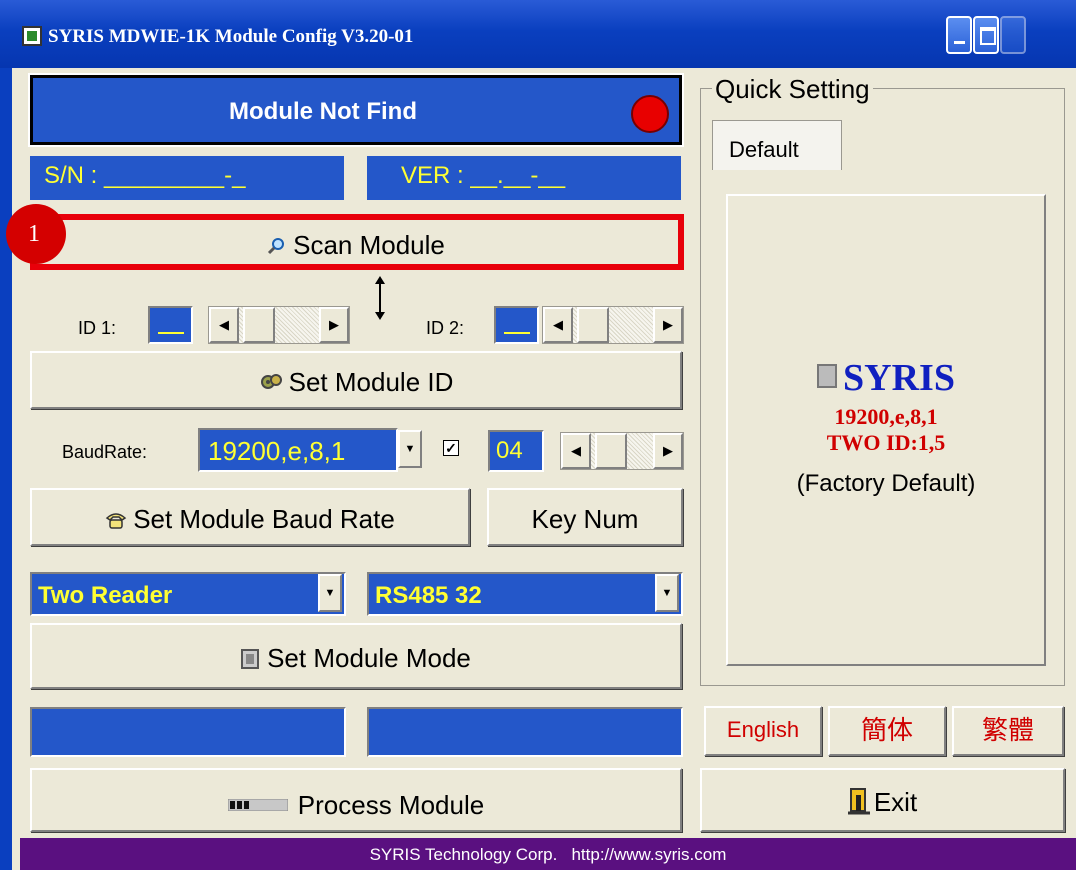 The image size is (1076, 872). What do you see at coordinates (271, 380) in the screenshot?
I see `gear-icon` at bounding box center [271, 380].